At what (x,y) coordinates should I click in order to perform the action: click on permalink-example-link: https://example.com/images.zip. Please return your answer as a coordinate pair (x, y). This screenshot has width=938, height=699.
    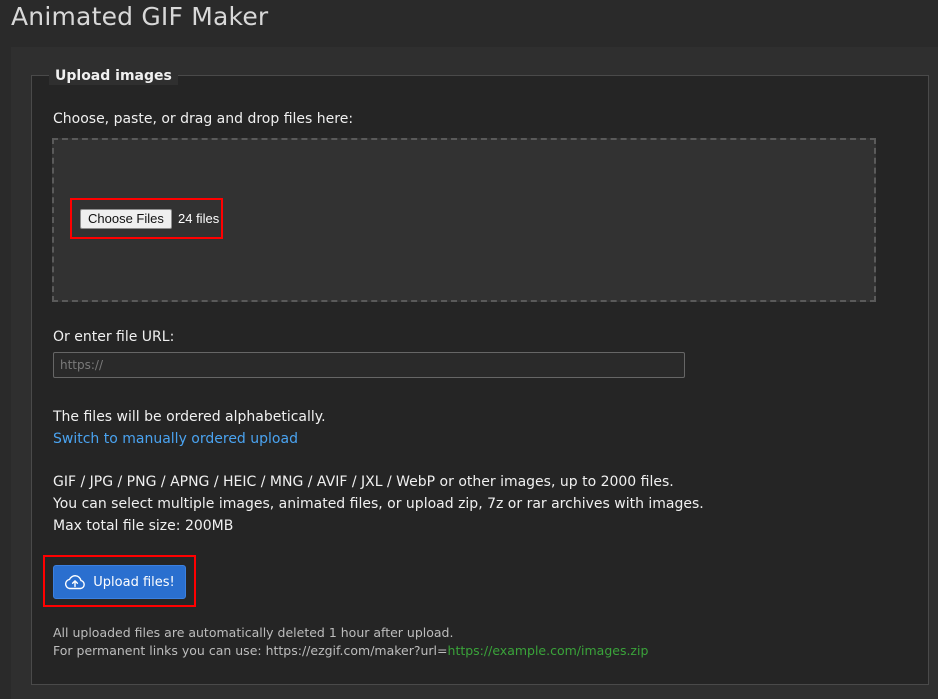
    Looking at the image, I should click on (548, 650).